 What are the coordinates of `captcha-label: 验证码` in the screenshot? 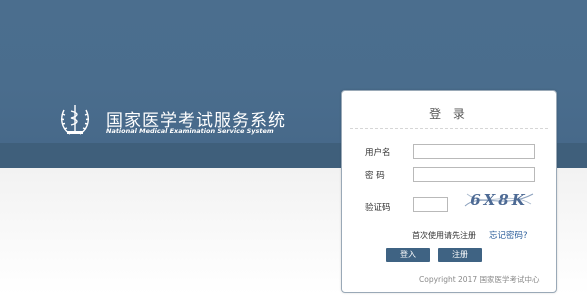 It's located at (378, 208).